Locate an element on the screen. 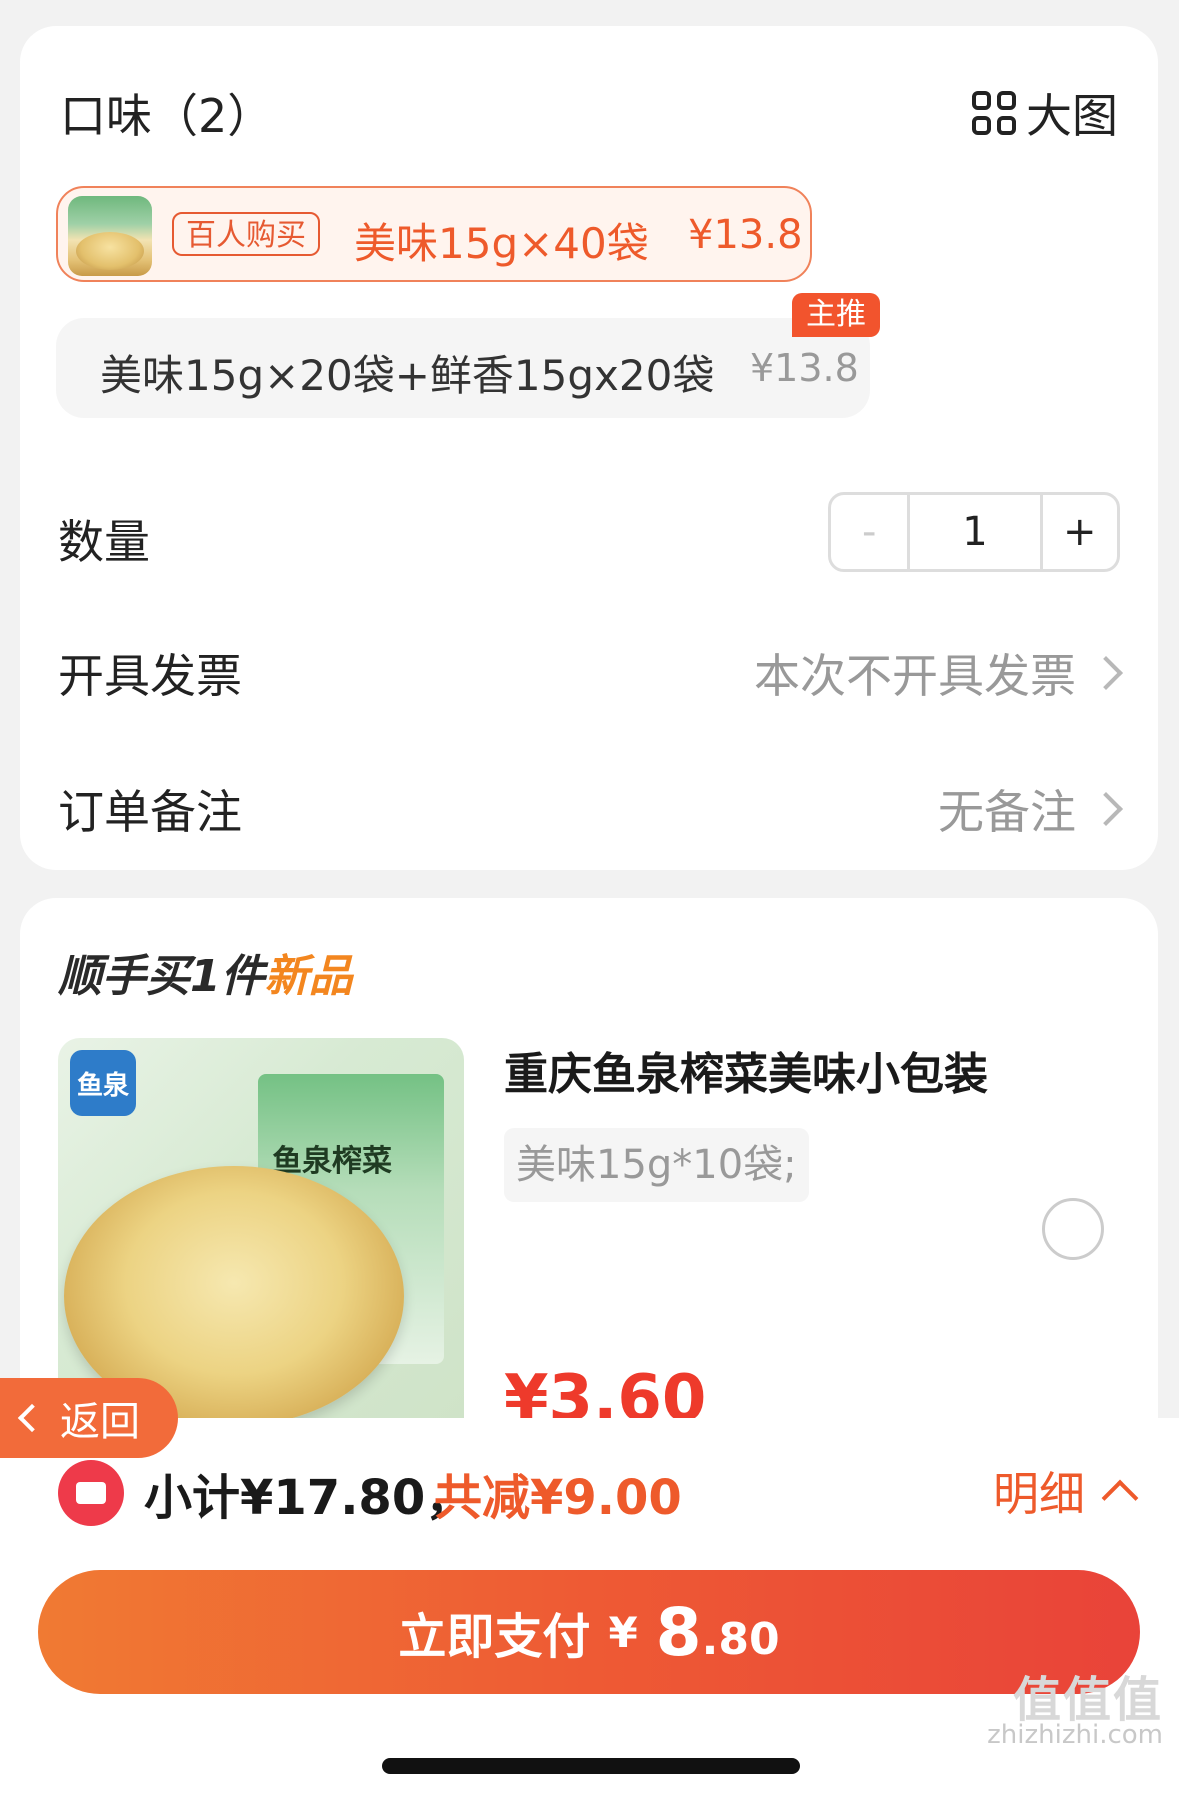  back-button: 返回 is located at coordinates (89, 1418).